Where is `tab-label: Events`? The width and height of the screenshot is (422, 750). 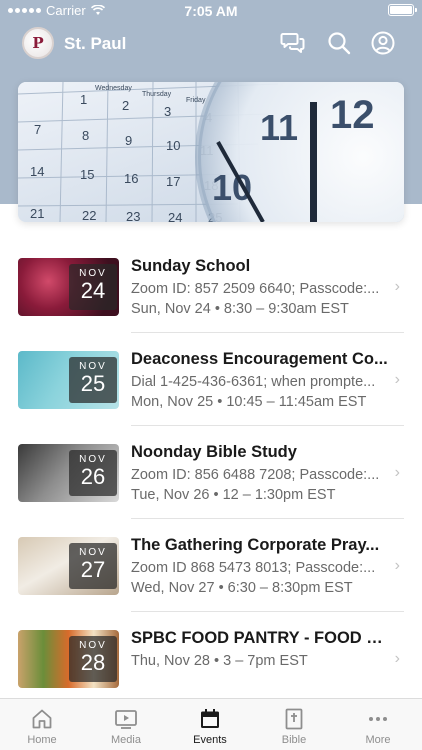 tab-label: Events is located at coordinates (210, 740).